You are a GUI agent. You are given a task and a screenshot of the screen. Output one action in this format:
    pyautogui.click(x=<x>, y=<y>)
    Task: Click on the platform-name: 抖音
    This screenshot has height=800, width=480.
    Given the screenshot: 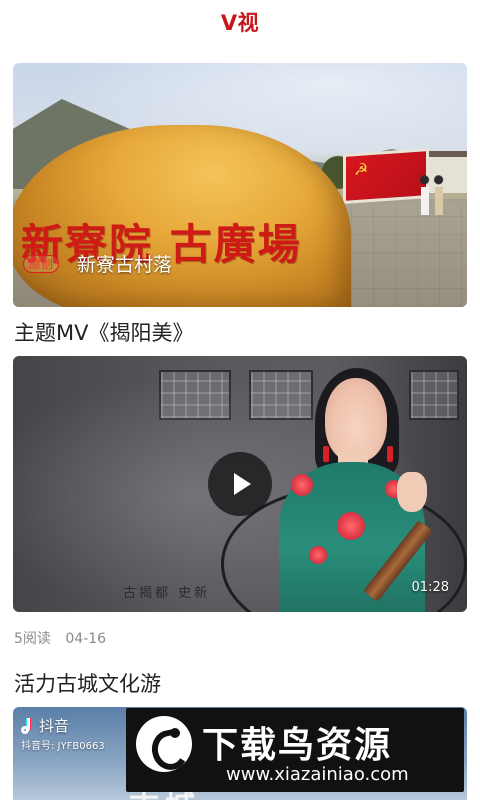 What is the action you would take?
    pyautogui.click(x=54, y=726)
    